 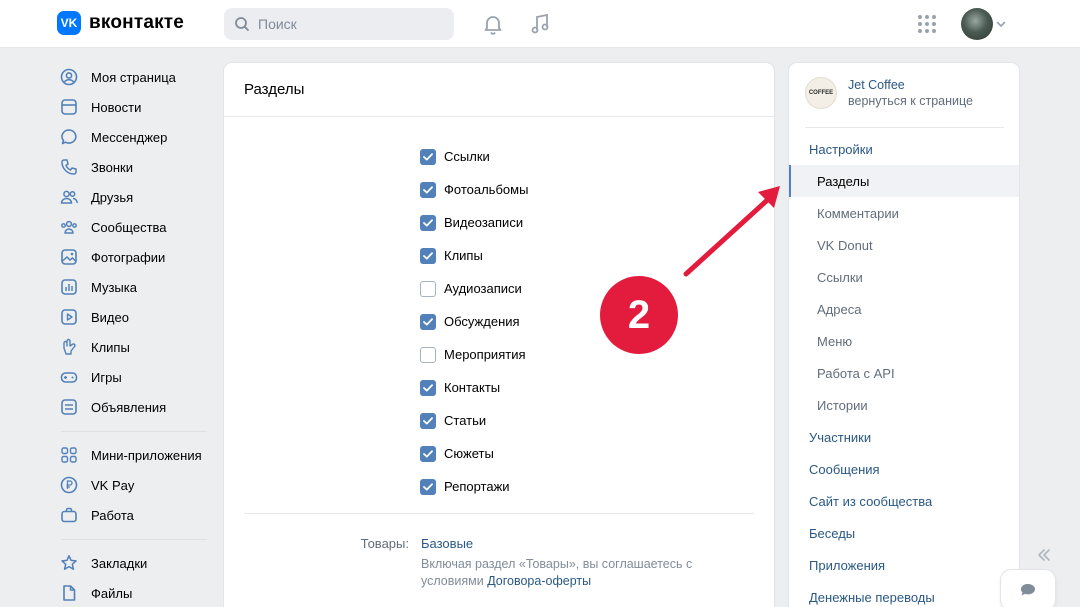 I want to click on nav-label: Друзья, so click(x=112, y=197).